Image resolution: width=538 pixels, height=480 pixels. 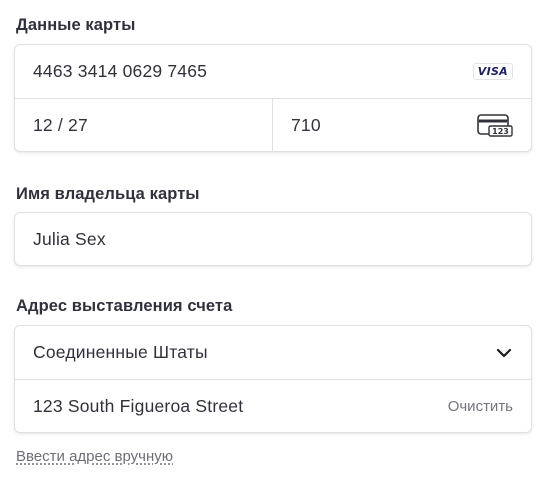 I want to click on card-number-value: 4463 3414 0629 7465, so click(x=120, y=71).